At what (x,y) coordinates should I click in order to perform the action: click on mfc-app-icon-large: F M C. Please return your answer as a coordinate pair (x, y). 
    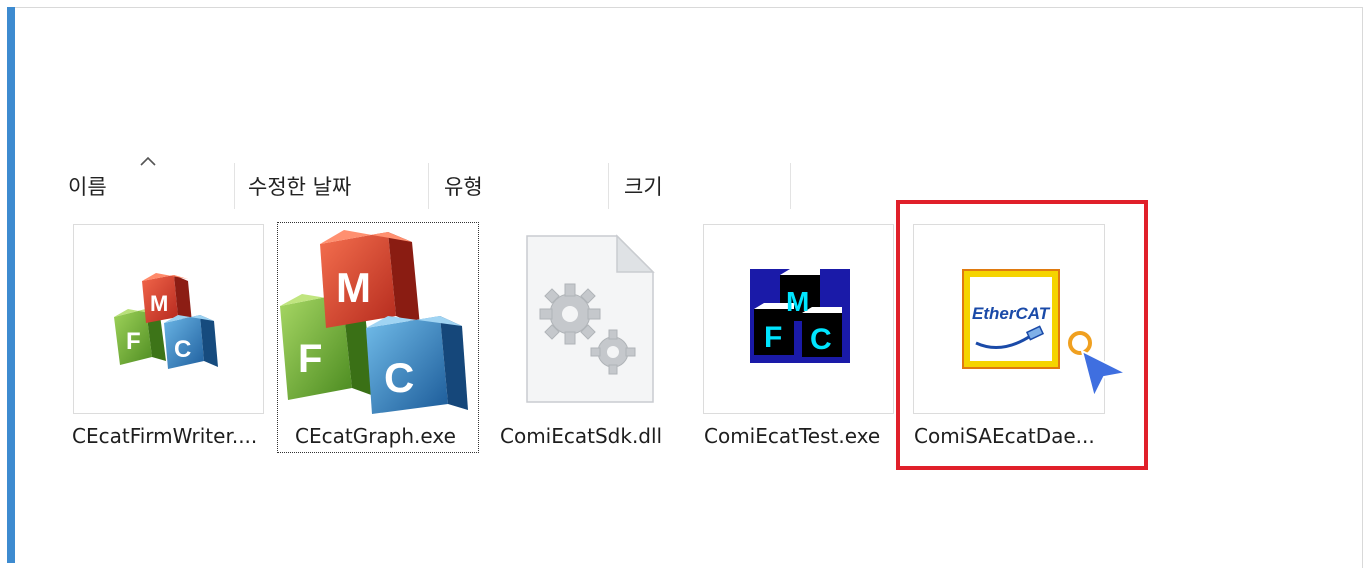
    Looking at the image, I should click on (374, 322).